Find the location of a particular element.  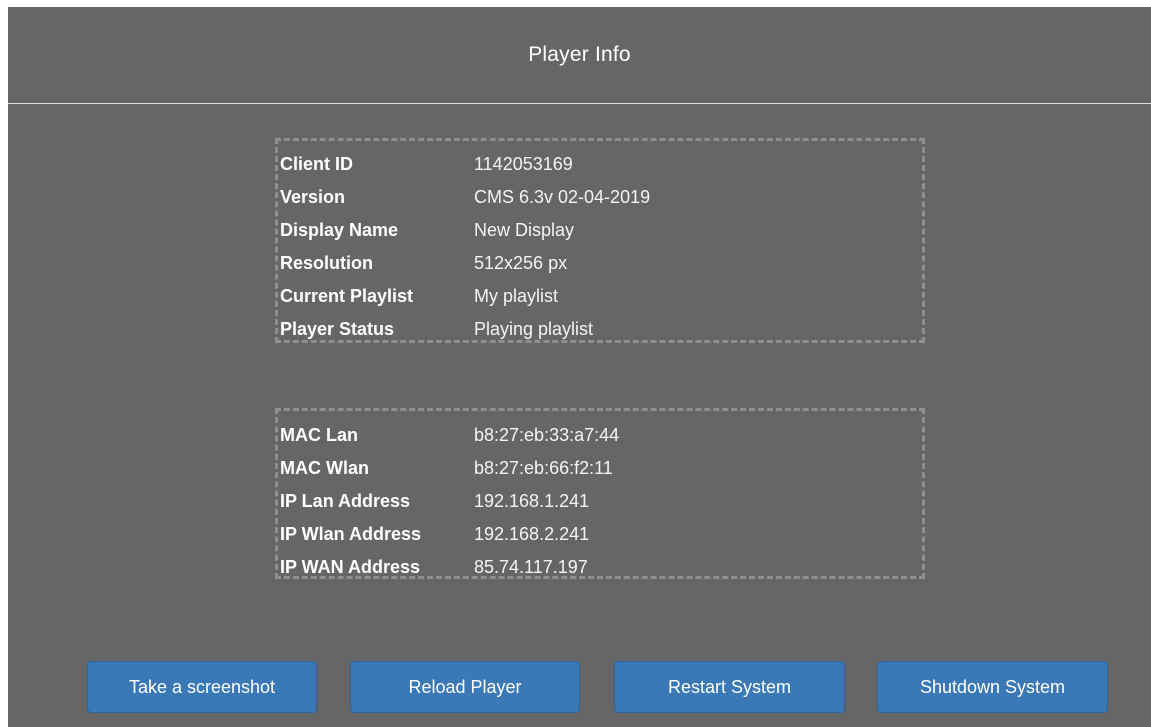

client-id-value: 1142053169 is located at coordinates (523, 164).